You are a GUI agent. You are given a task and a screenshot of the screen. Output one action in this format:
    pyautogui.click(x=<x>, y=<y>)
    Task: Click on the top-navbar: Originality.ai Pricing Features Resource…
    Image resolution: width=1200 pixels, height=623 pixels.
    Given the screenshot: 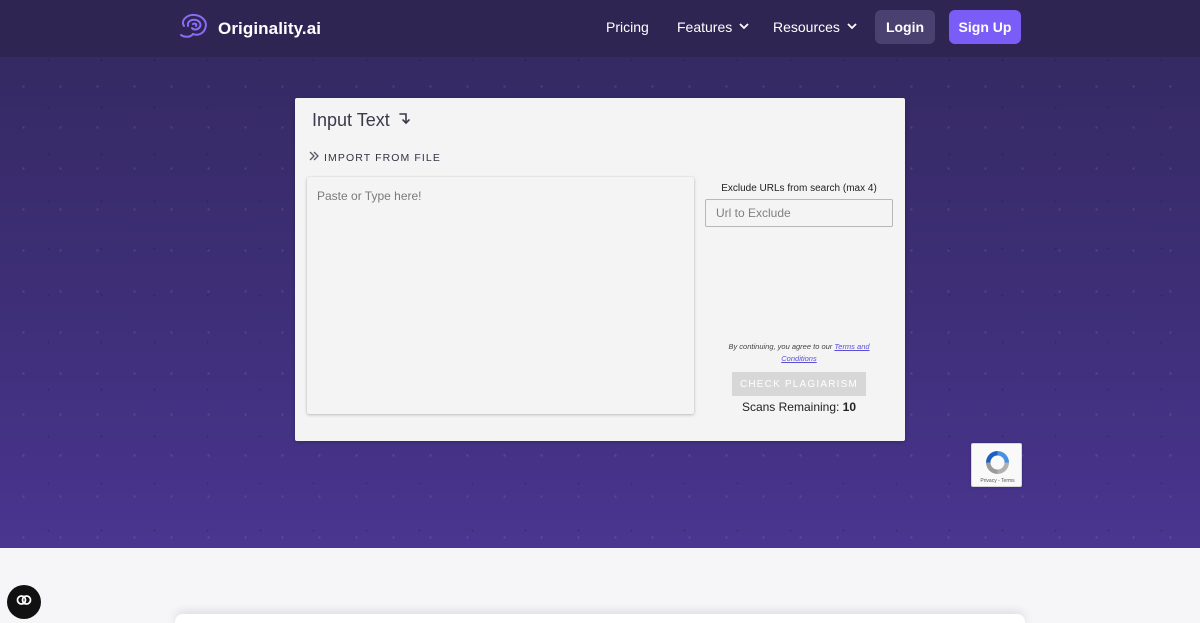 What is the action you would take?
    pyautogui.click(x=600, y=28)
    